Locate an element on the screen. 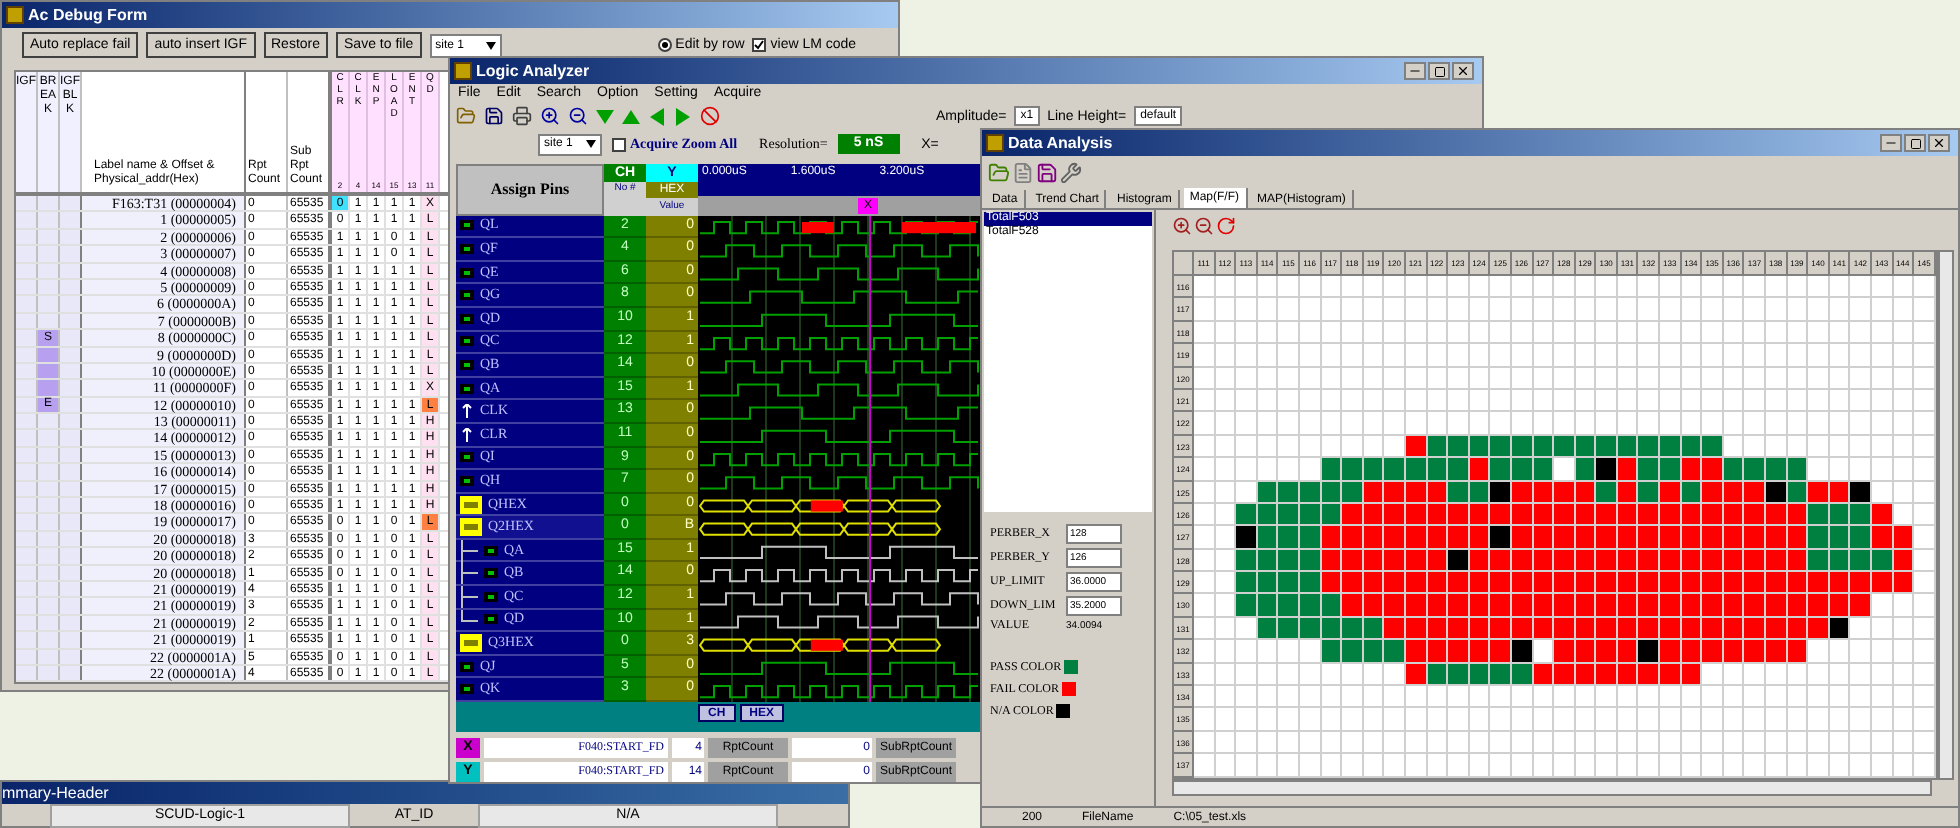 Image resolution: width=1960 pixels, height=828 pixels. refresh-icon is located at coordinates (1226, 226).